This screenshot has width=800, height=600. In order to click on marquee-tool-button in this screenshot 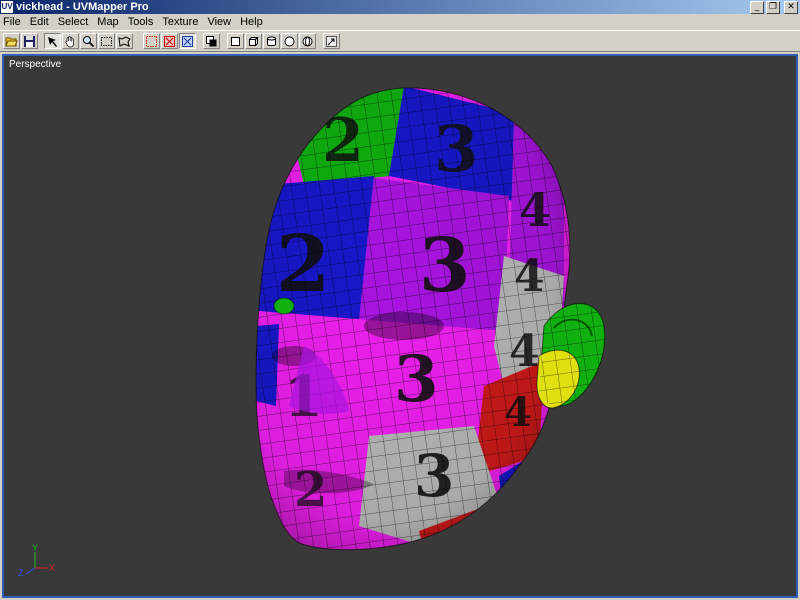, I will do `click(106, 41)`.